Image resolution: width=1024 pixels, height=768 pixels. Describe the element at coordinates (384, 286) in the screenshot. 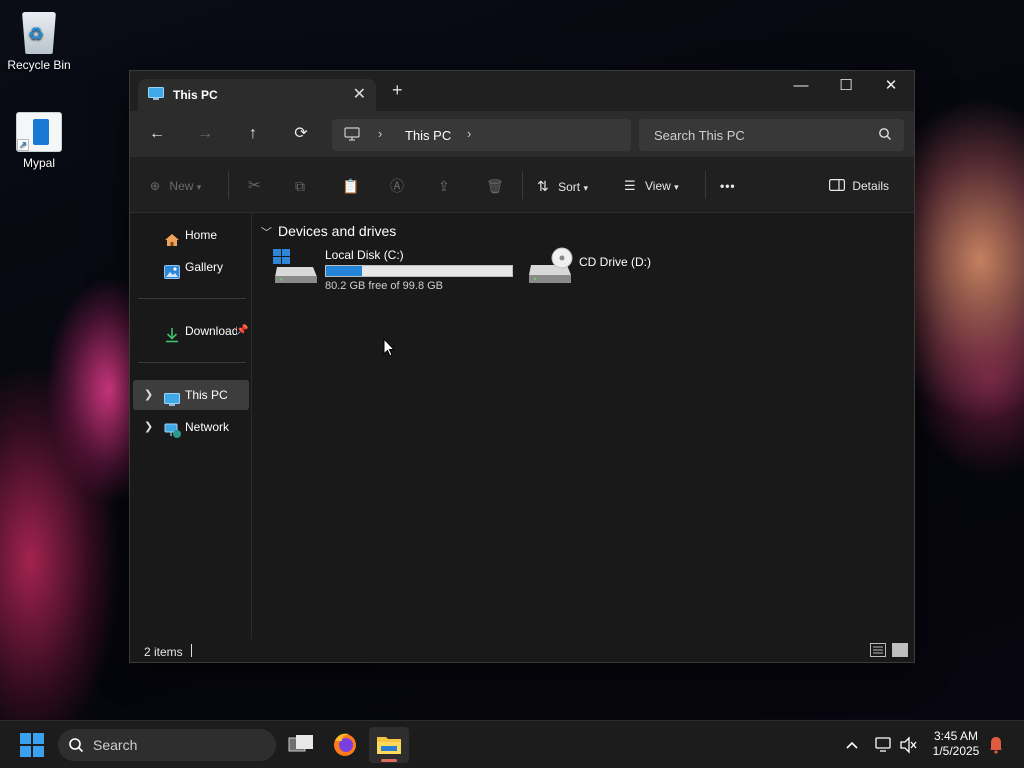

I see `drive-free-space: 80.2 GB free of 99.8 GB` at that location.